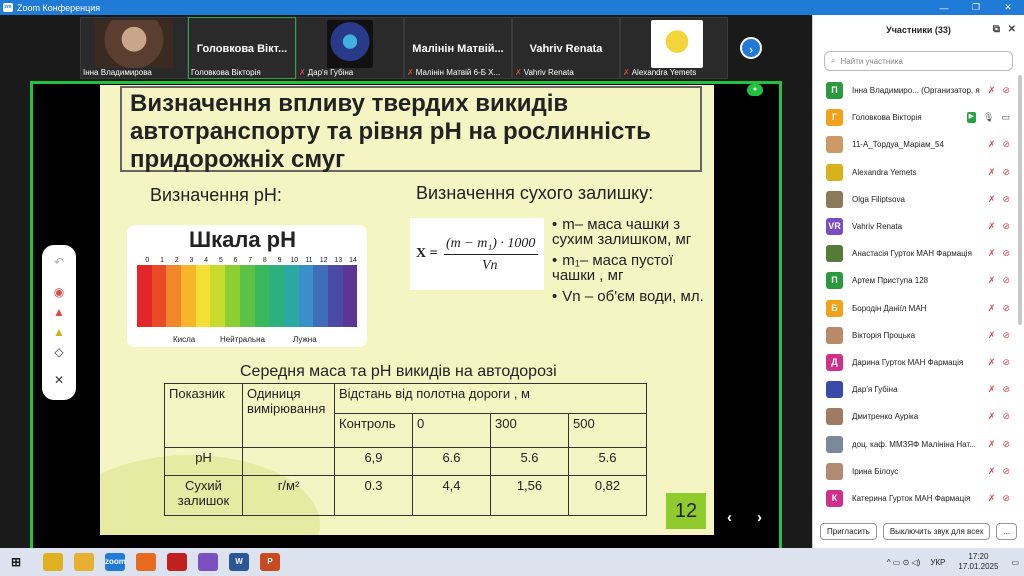 The width and height of the screenshot is (1024, 576). What do you see at coordinates (978, 562) in the screenshot?
I see `clock: 17:20 17.01.2025` at bounding box center [978, 562].